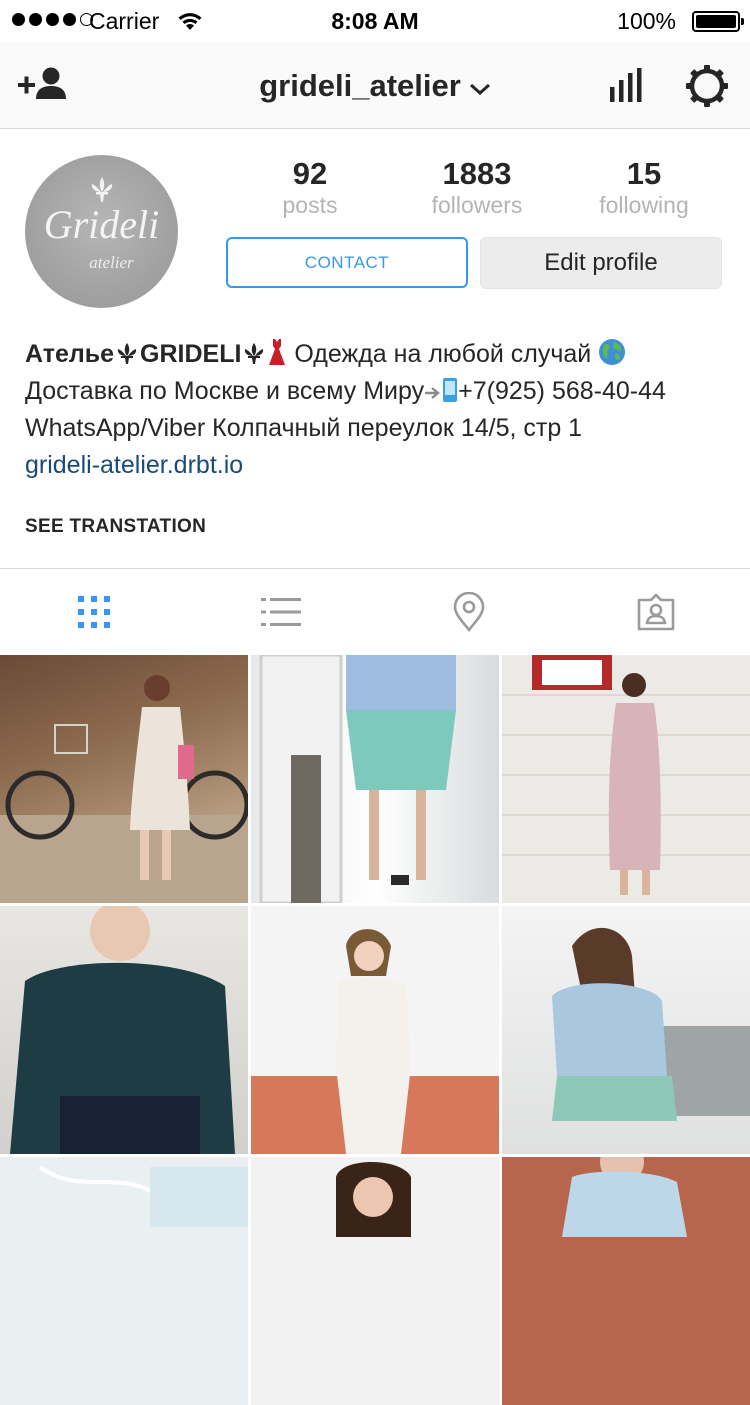  Describe the element at coordinates (277, 352) in the screenshot. I see `dress-icon` at that location.